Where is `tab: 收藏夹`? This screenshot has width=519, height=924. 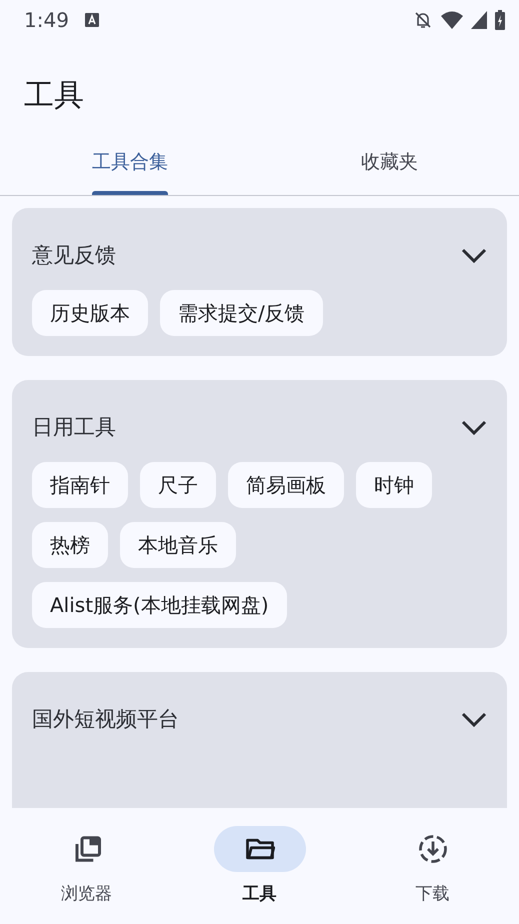 tab: 收藏夹 is located at coordinates (389, 162).